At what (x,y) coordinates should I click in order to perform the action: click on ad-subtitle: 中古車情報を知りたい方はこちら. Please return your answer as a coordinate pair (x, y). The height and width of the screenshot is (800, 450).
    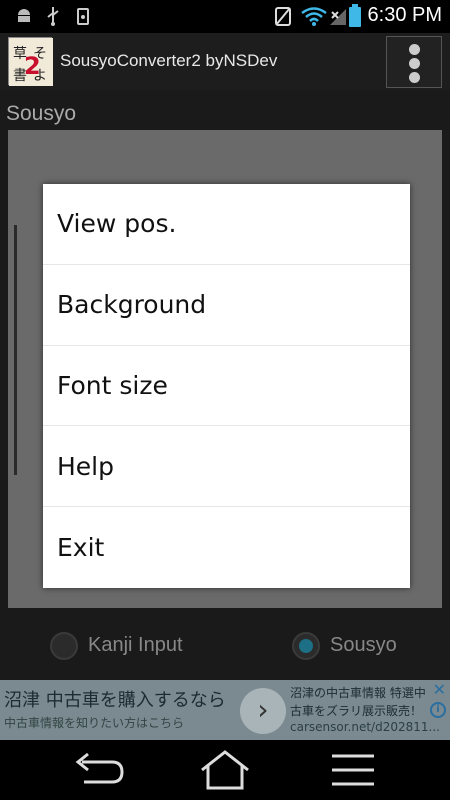
    Looking at the image, I should click on (94, 722).